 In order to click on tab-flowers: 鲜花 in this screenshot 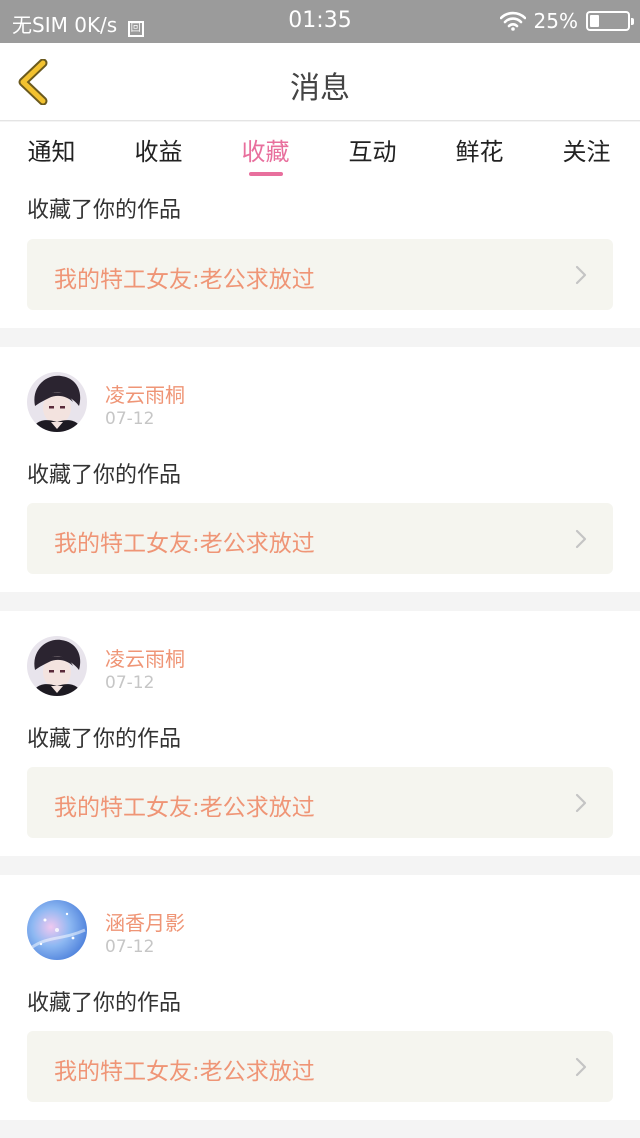, I will do `click(479, 149)`.